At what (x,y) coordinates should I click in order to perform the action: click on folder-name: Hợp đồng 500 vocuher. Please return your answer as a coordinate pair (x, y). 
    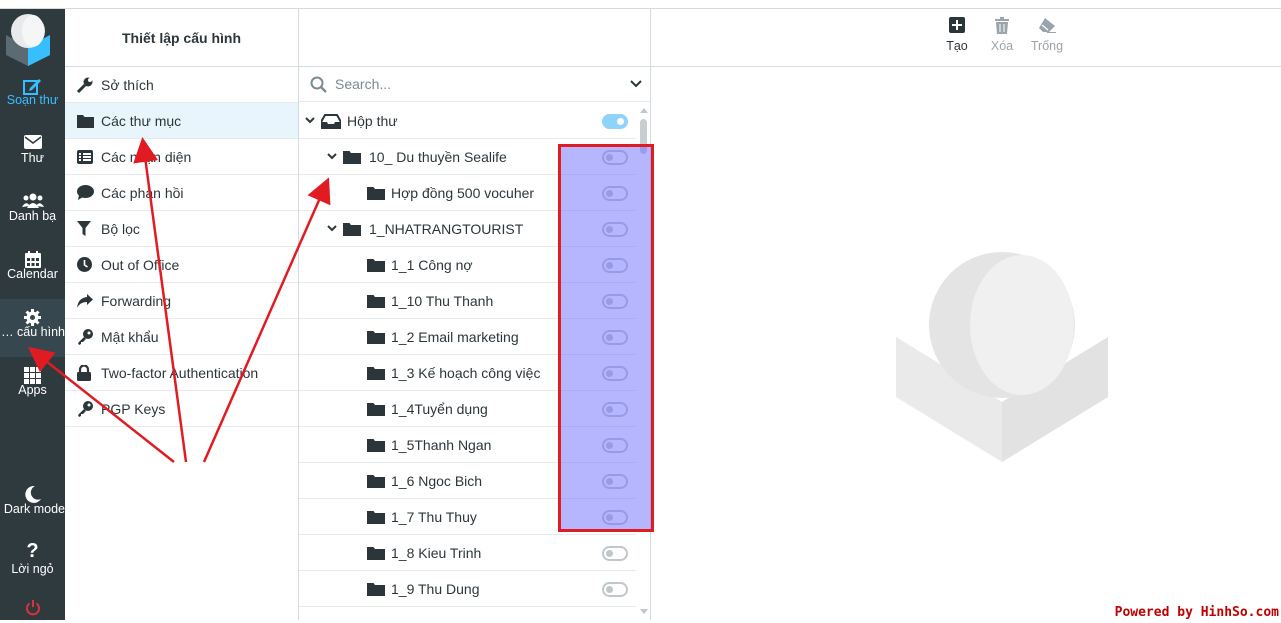
    Looking at the image, I should click on (462, 193).